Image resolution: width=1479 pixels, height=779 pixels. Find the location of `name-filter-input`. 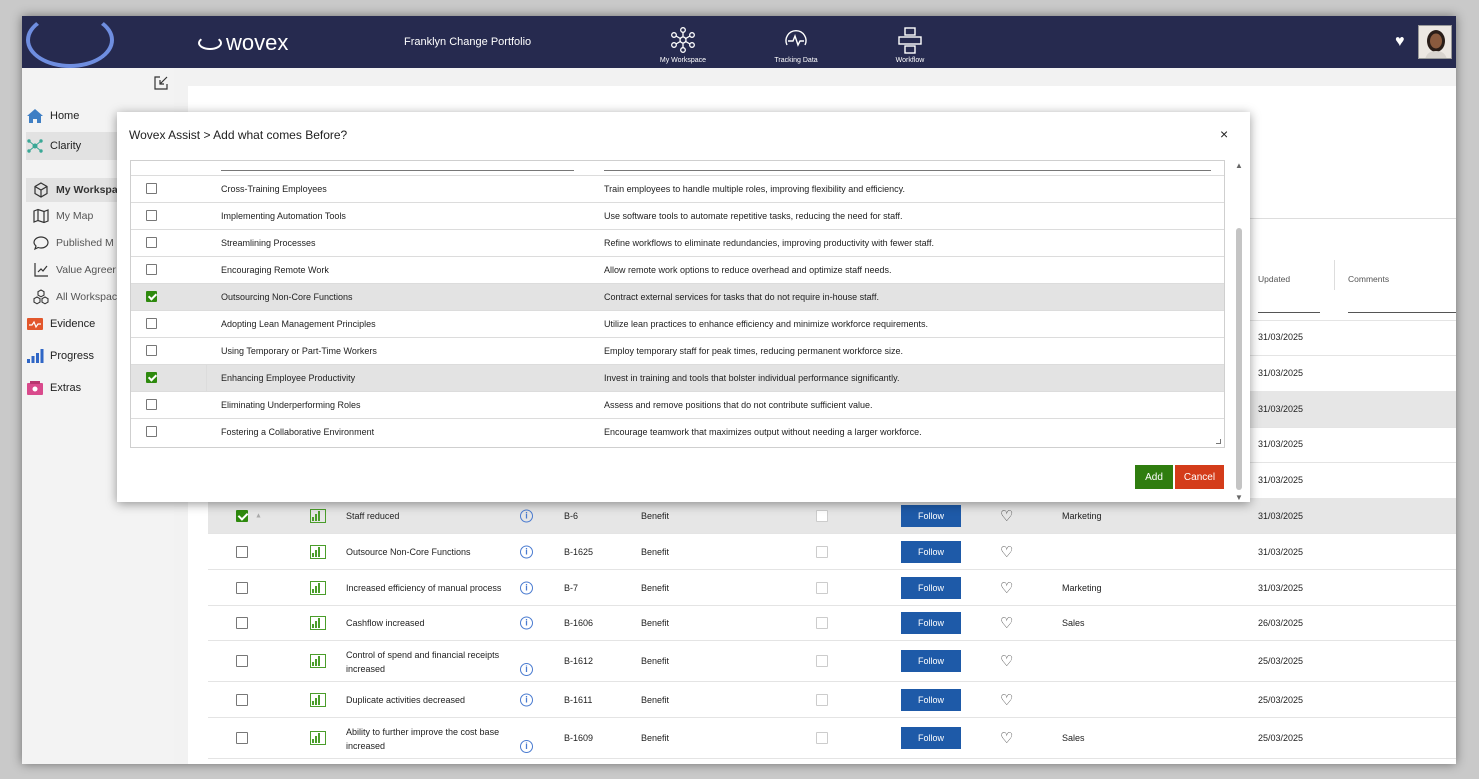

name-filter-input is located at coordinates (397, 170).